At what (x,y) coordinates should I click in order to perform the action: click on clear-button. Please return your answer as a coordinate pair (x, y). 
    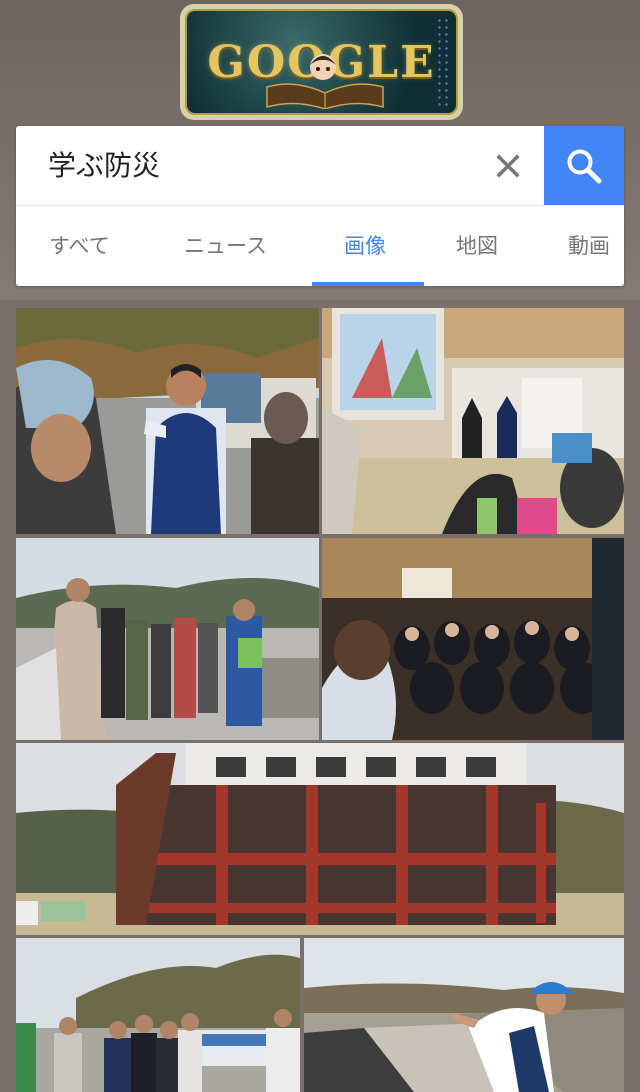
    Looking at the image, I should click on (508, 166).